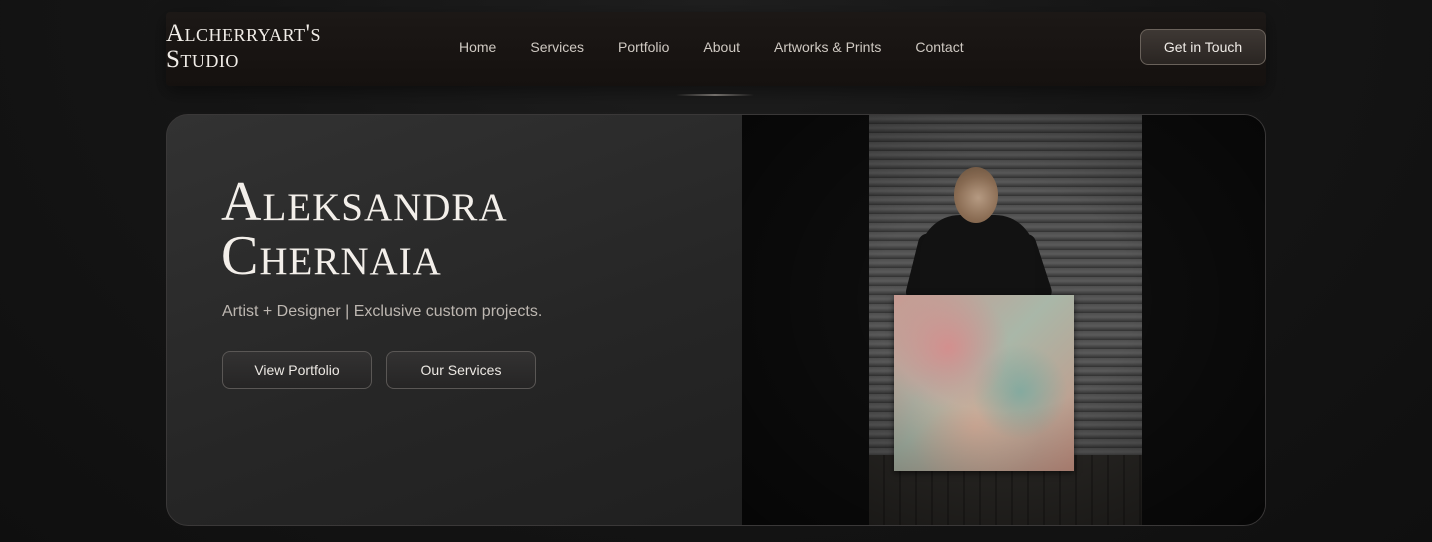 Image resolution: width=1432 pixels, height=542 pixels. Describe the element at coordinates (939, 47) in the screenshot. I see `nav-contact: Contact` at that location.